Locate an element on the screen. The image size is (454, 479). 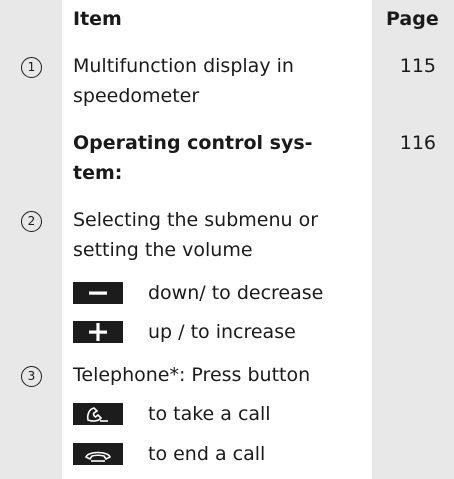
minus-key-icon is located at coordinates (98, 293).